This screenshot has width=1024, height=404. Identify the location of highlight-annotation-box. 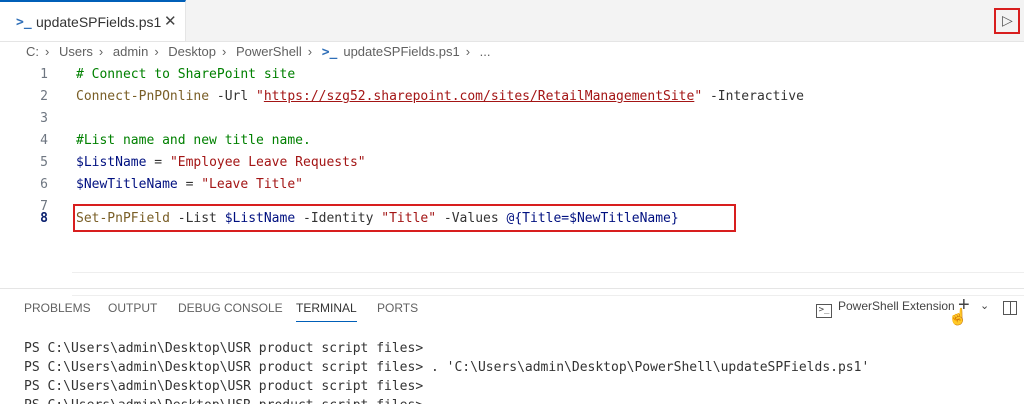
(404, 218).